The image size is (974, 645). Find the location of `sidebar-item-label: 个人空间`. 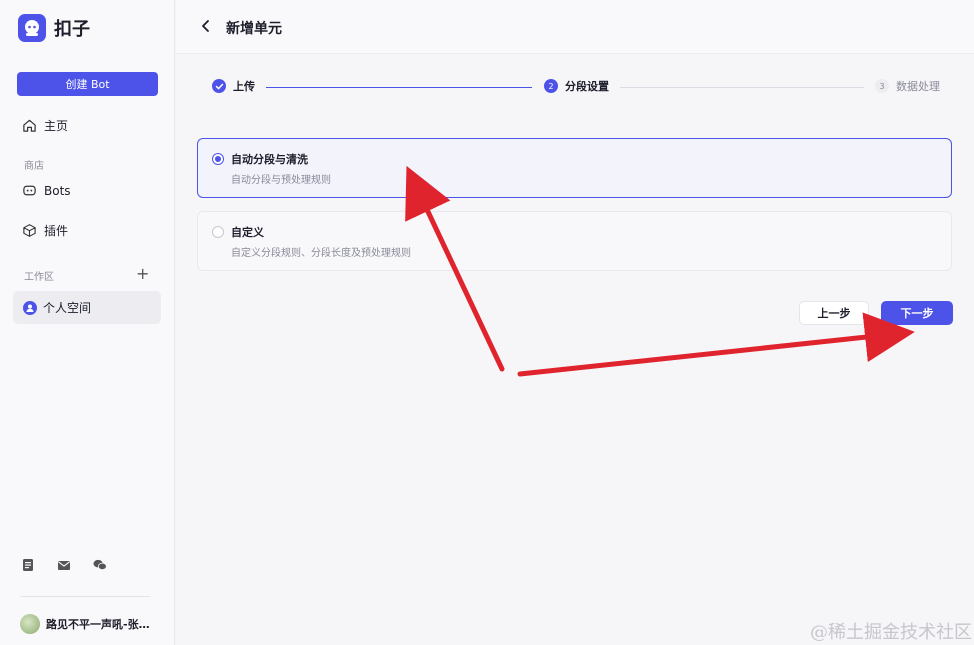

sidebar-item-label: 个人空间 is located at coordinates (67, 308).